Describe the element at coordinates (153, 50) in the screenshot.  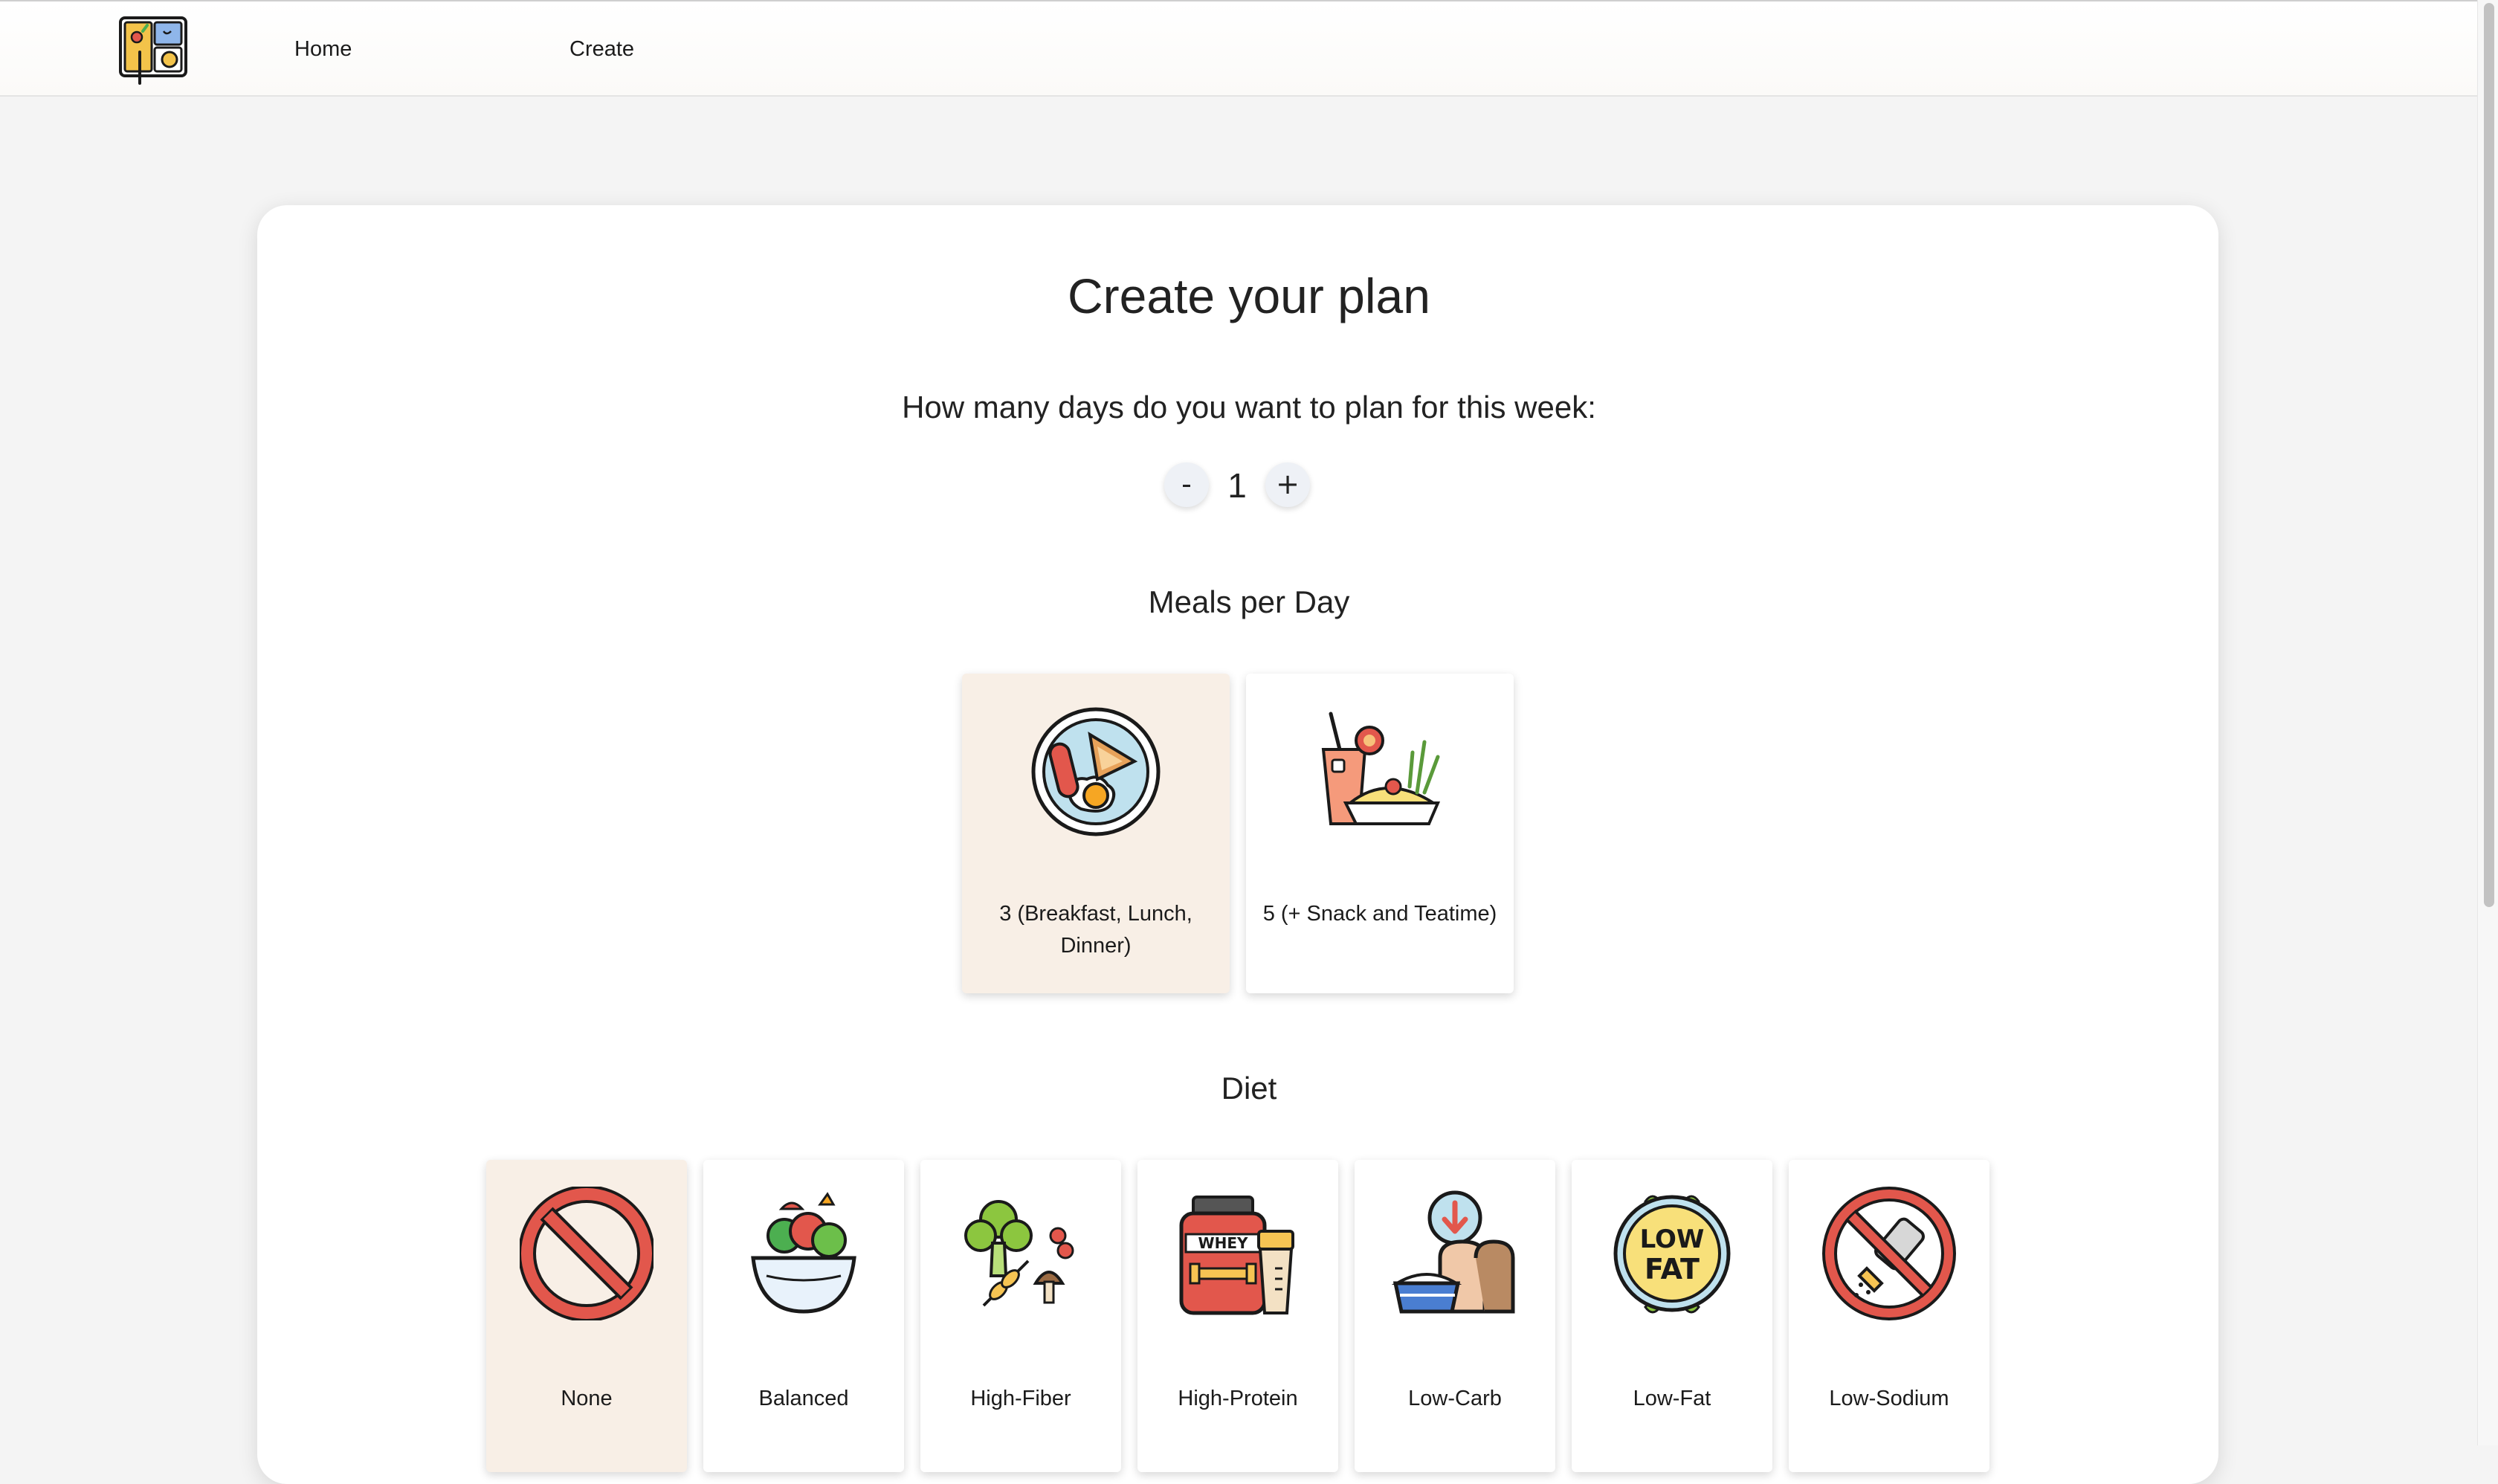
I see `meal-planner-logo-icon` at that location.